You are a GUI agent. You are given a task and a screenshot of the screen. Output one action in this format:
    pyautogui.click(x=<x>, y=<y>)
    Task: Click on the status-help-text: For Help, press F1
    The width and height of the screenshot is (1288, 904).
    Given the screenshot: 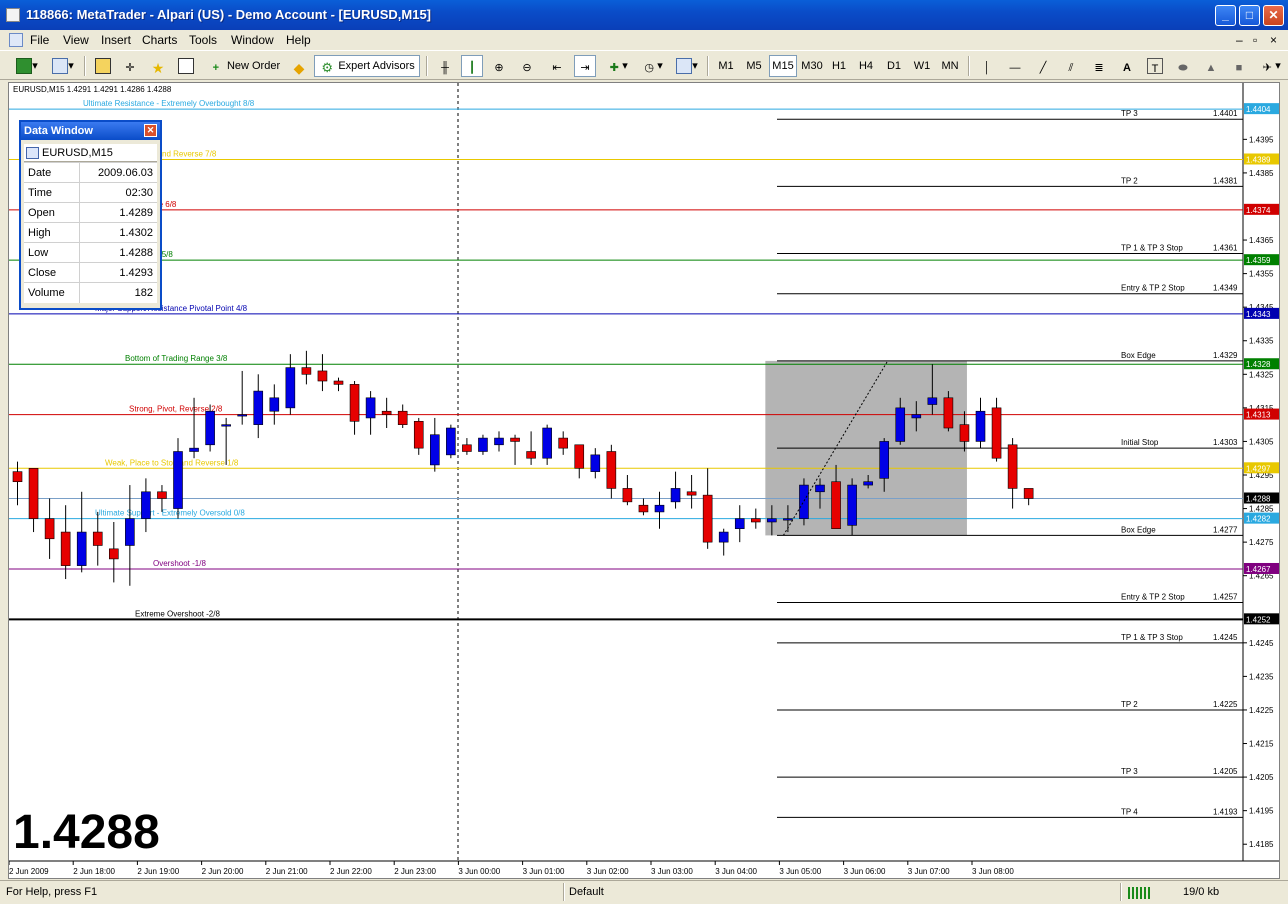 What is the action you would take?
    pyautogui.click(x=52, y=892)
    